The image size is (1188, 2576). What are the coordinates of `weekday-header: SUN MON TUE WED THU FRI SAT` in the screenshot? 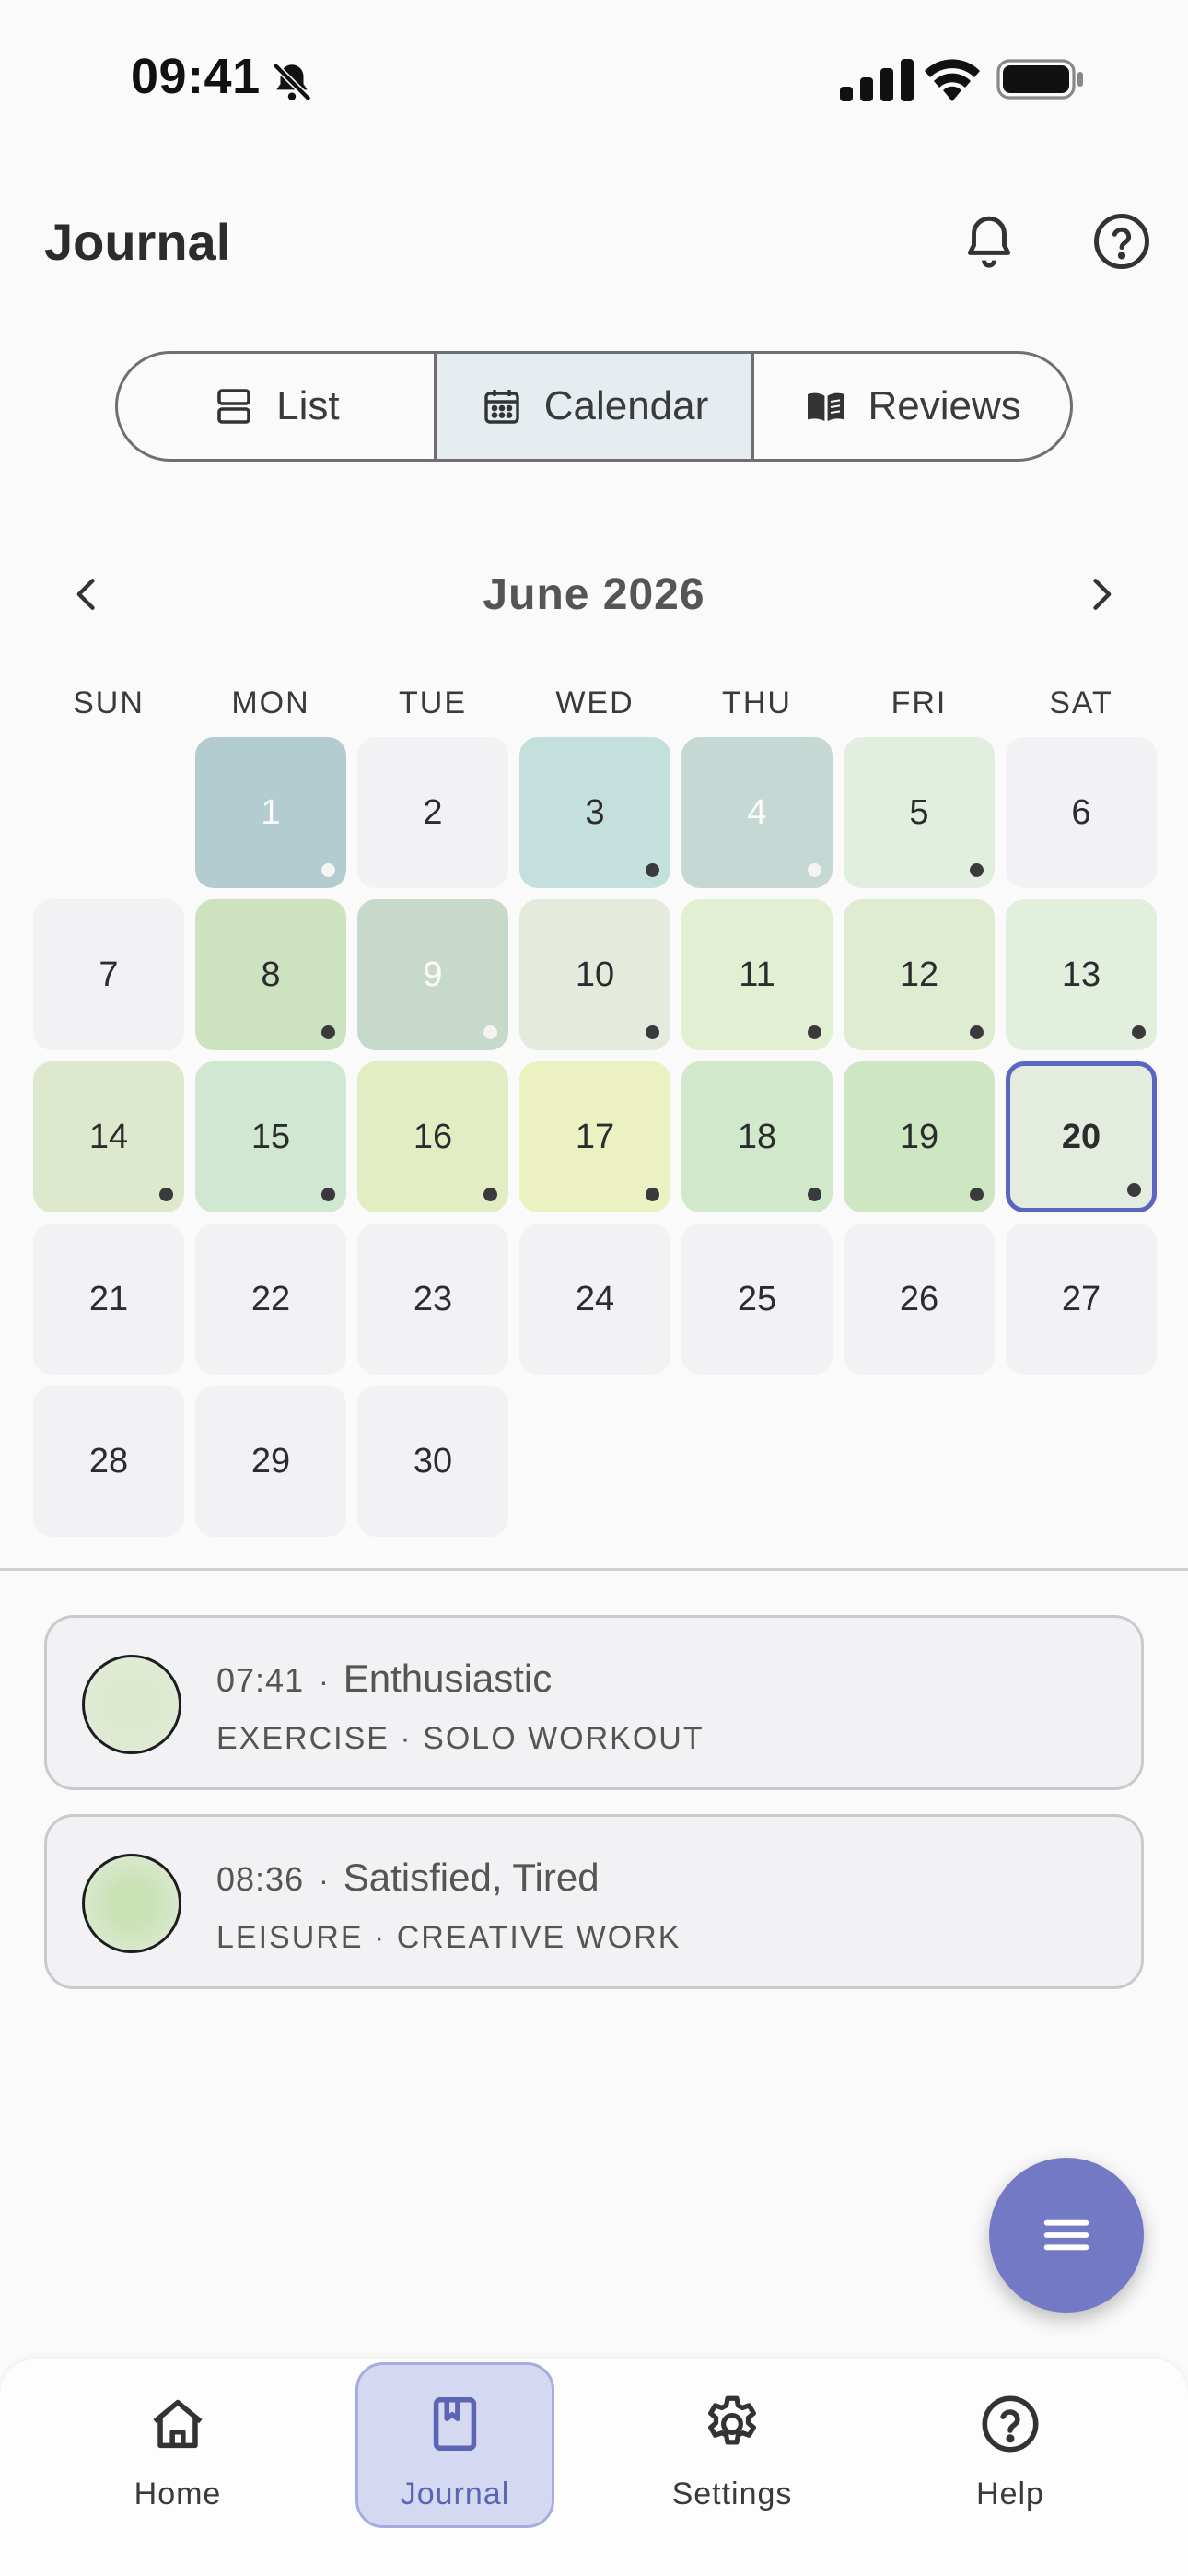 It's located at (595, 705).